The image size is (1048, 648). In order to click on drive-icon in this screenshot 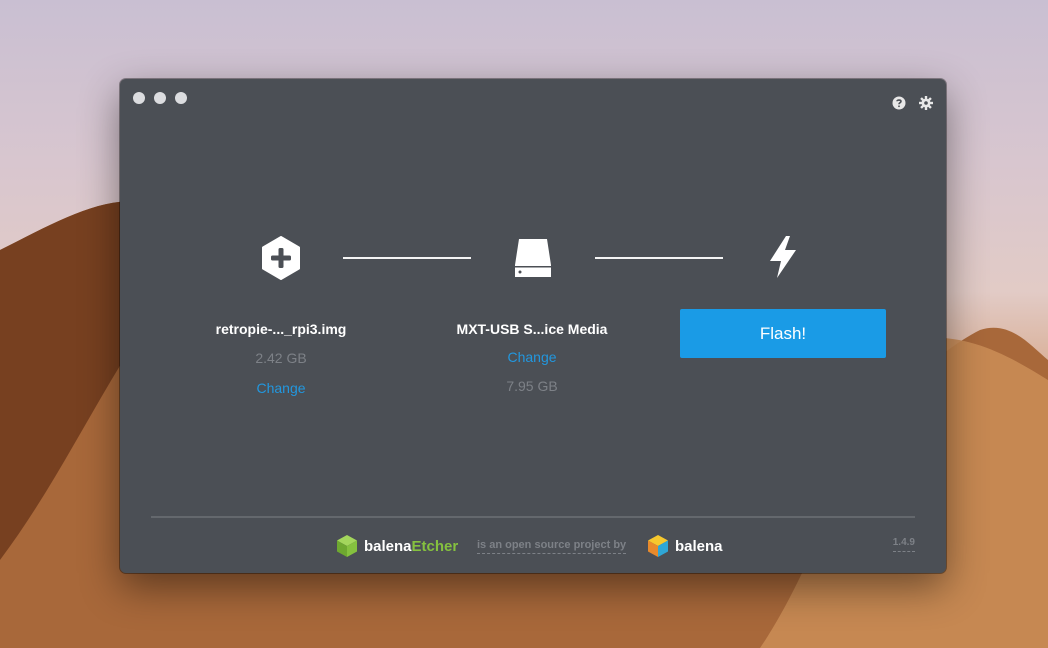, I will do `click(533, 258)`.